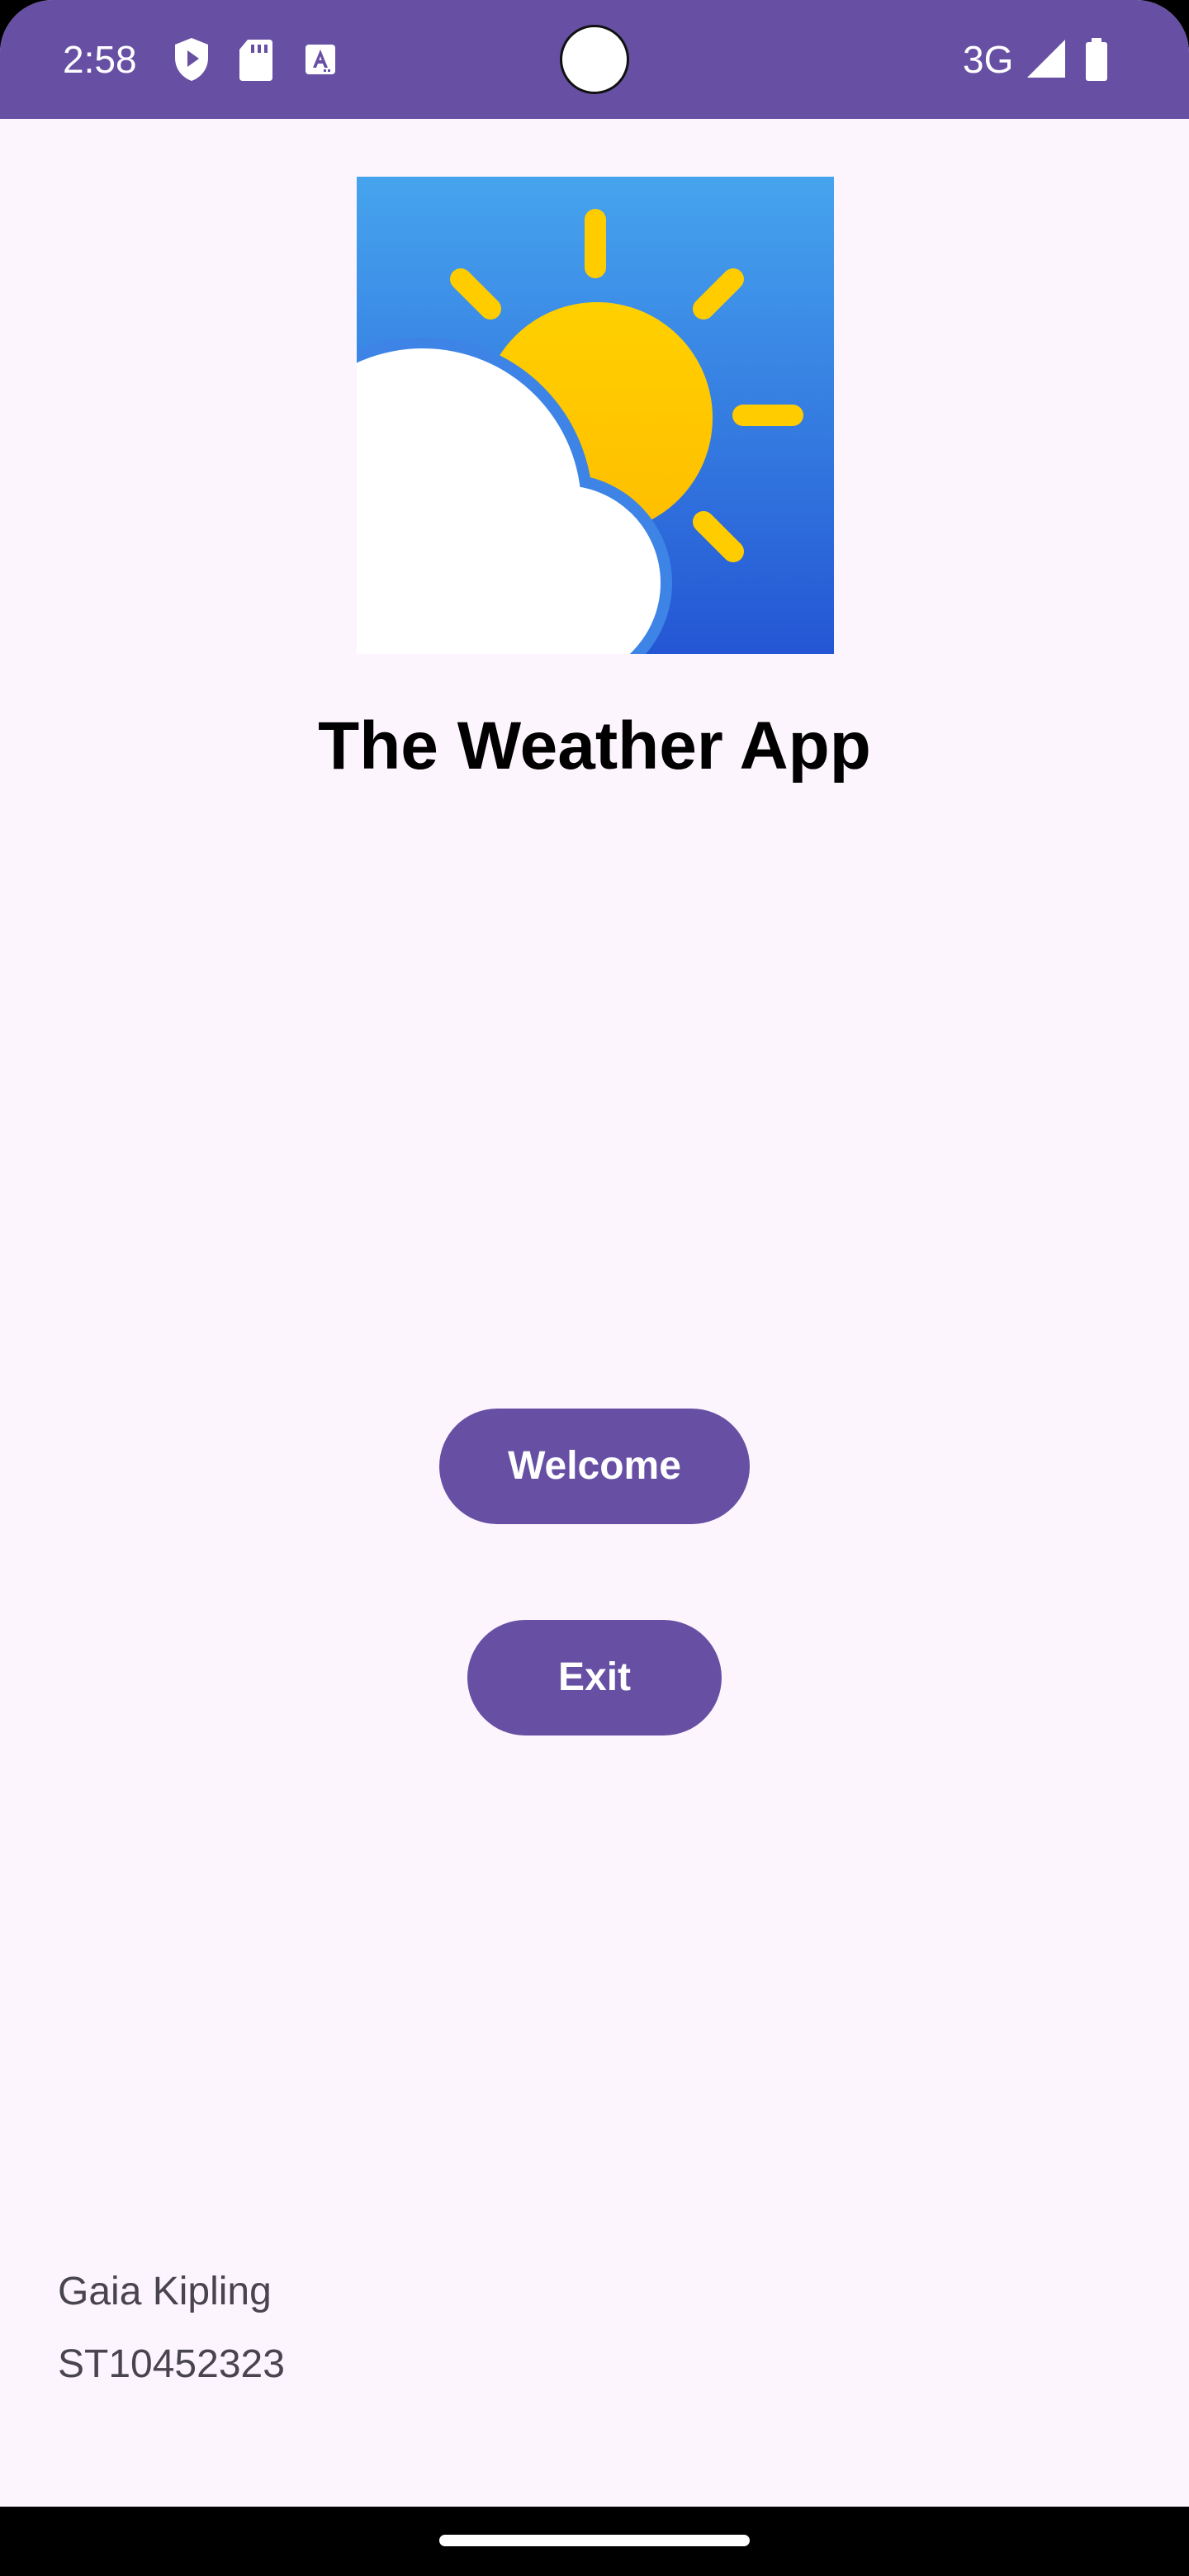 This screenshot has width=1189, height=2576. I want to click on weather-sun-cloud-icon, so click(595, 415).